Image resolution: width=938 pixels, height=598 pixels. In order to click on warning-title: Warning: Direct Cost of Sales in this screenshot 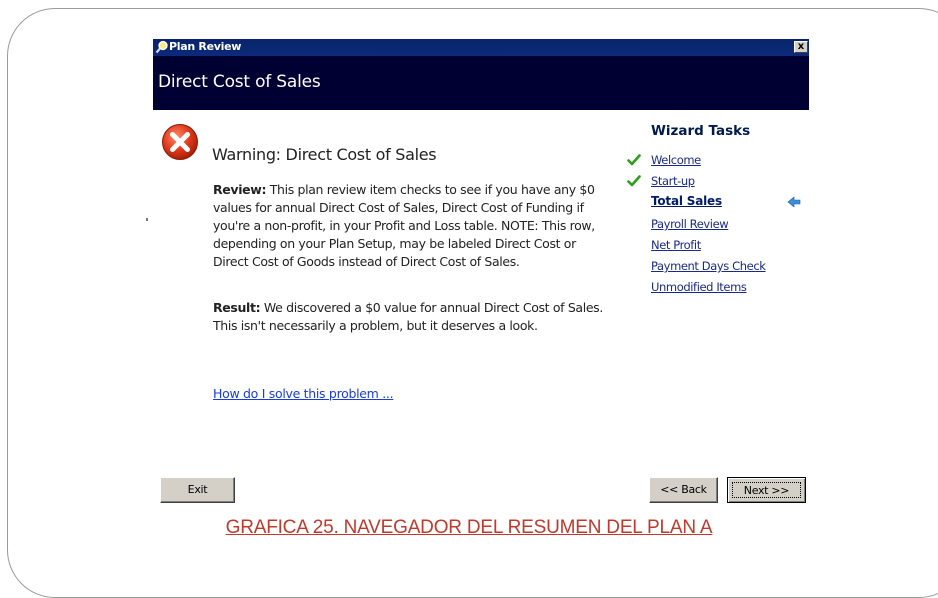, I will do `click(324, 154)`.